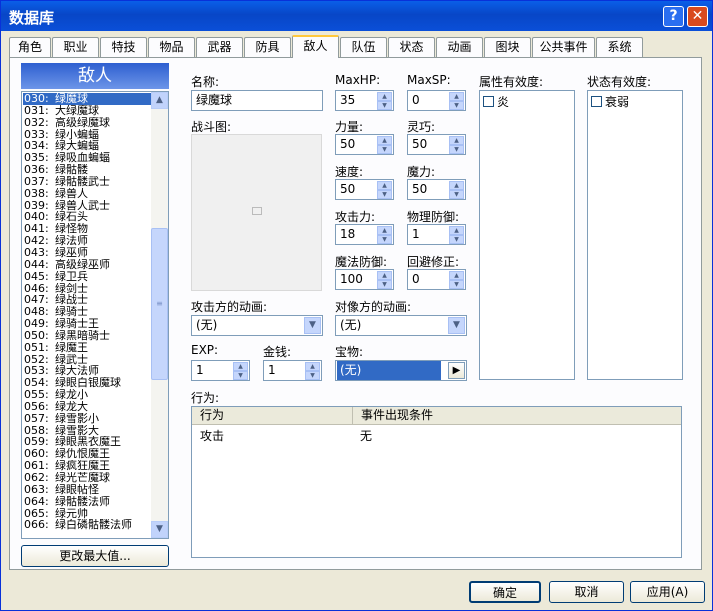 This screenshot has width=713, height=611. Describe the element at coordinates (95, 76) in the screenshot. I see `list-header: 敌人` at that location.